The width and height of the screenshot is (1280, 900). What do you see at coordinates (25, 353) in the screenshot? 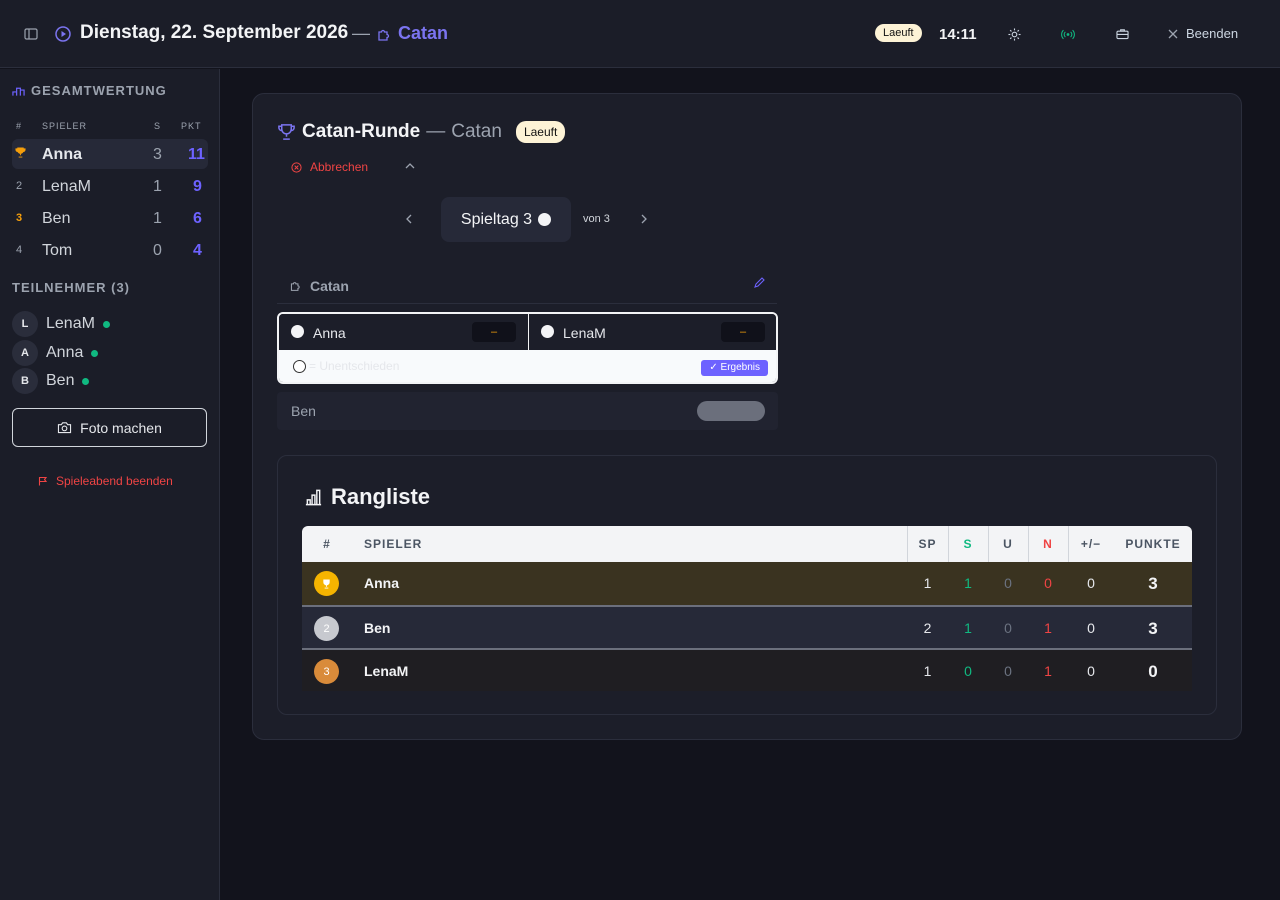
I see `avatar: A` at bounding box center [25, 353].